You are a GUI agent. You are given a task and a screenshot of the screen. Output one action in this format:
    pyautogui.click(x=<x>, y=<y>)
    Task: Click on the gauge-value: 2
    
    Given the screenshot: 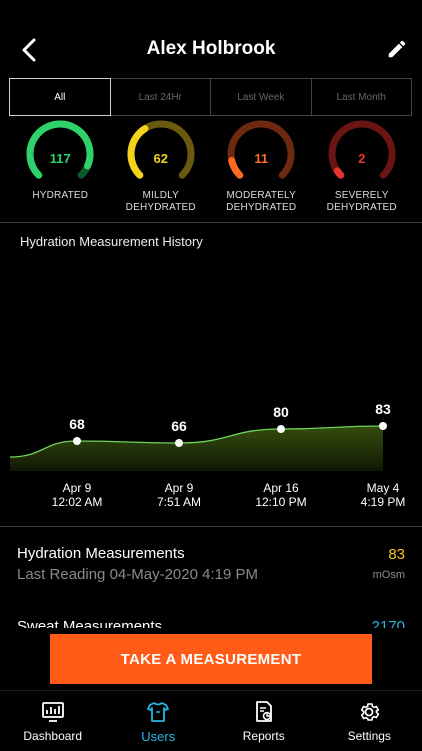 What is the action you would take?
    pyautogui.click(x=362, y=158)
    